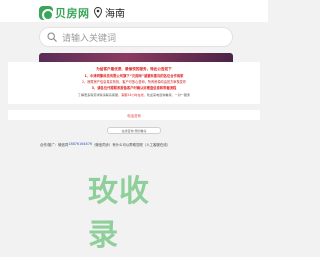  What do you see at coordinates (52, 37) in the screenshot?
I see `search-icon` at bounding box center [52, 37].